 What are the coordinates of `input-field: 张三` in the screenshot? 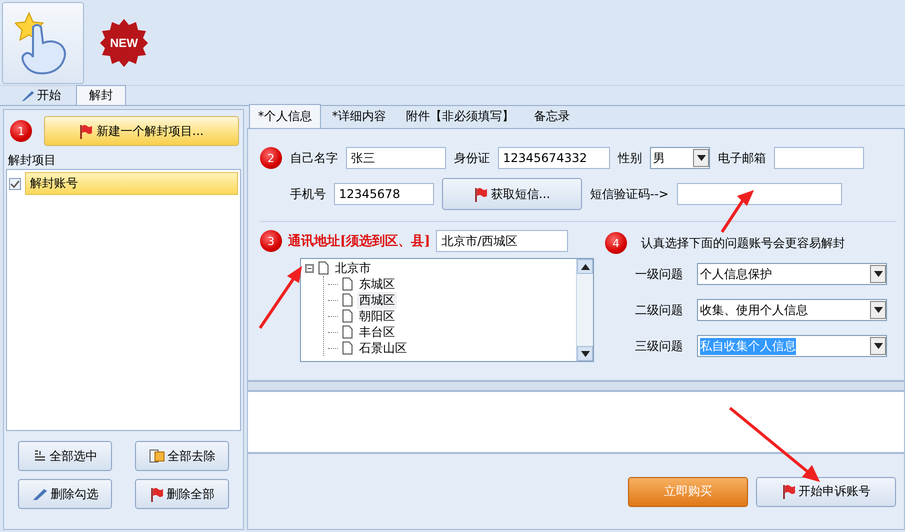 It's located at (396, 158).